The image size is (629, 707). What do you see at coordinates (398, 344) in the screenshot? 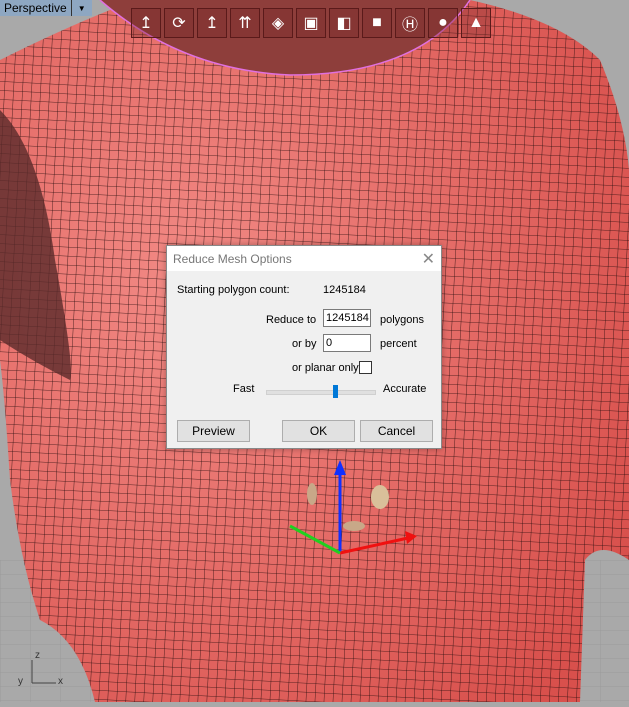
I see `percent-label: percent` at bounding box center [398, 344].